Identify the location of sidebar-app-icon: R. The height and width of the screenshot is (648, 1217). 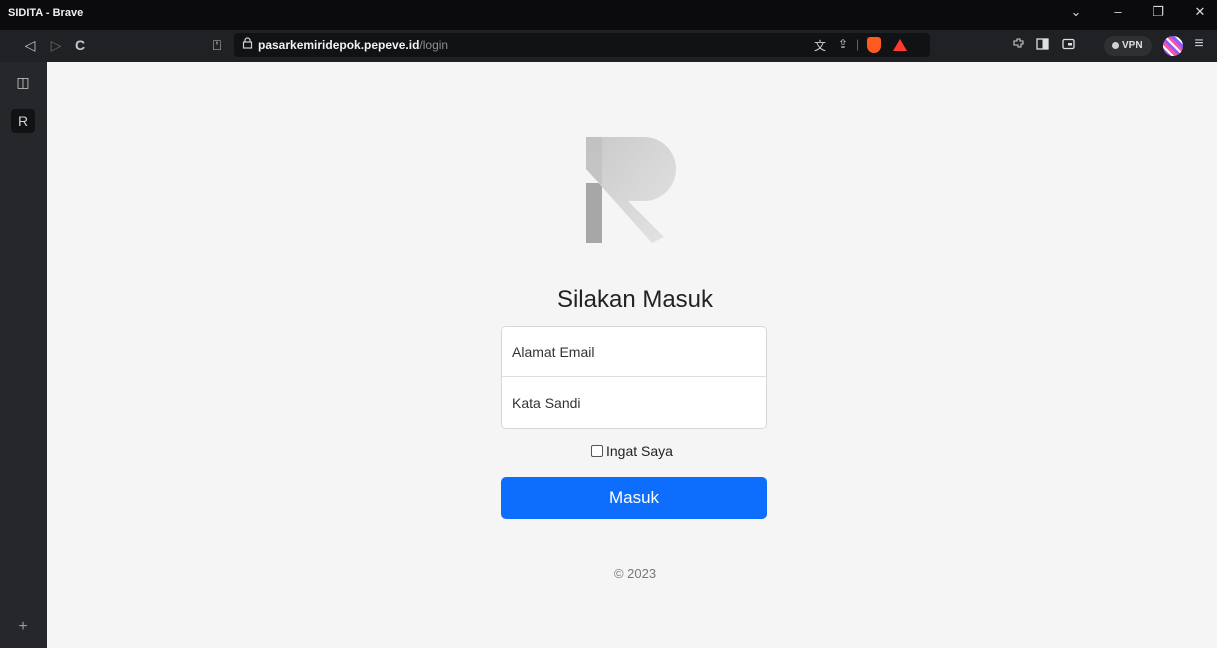
(23, 121).